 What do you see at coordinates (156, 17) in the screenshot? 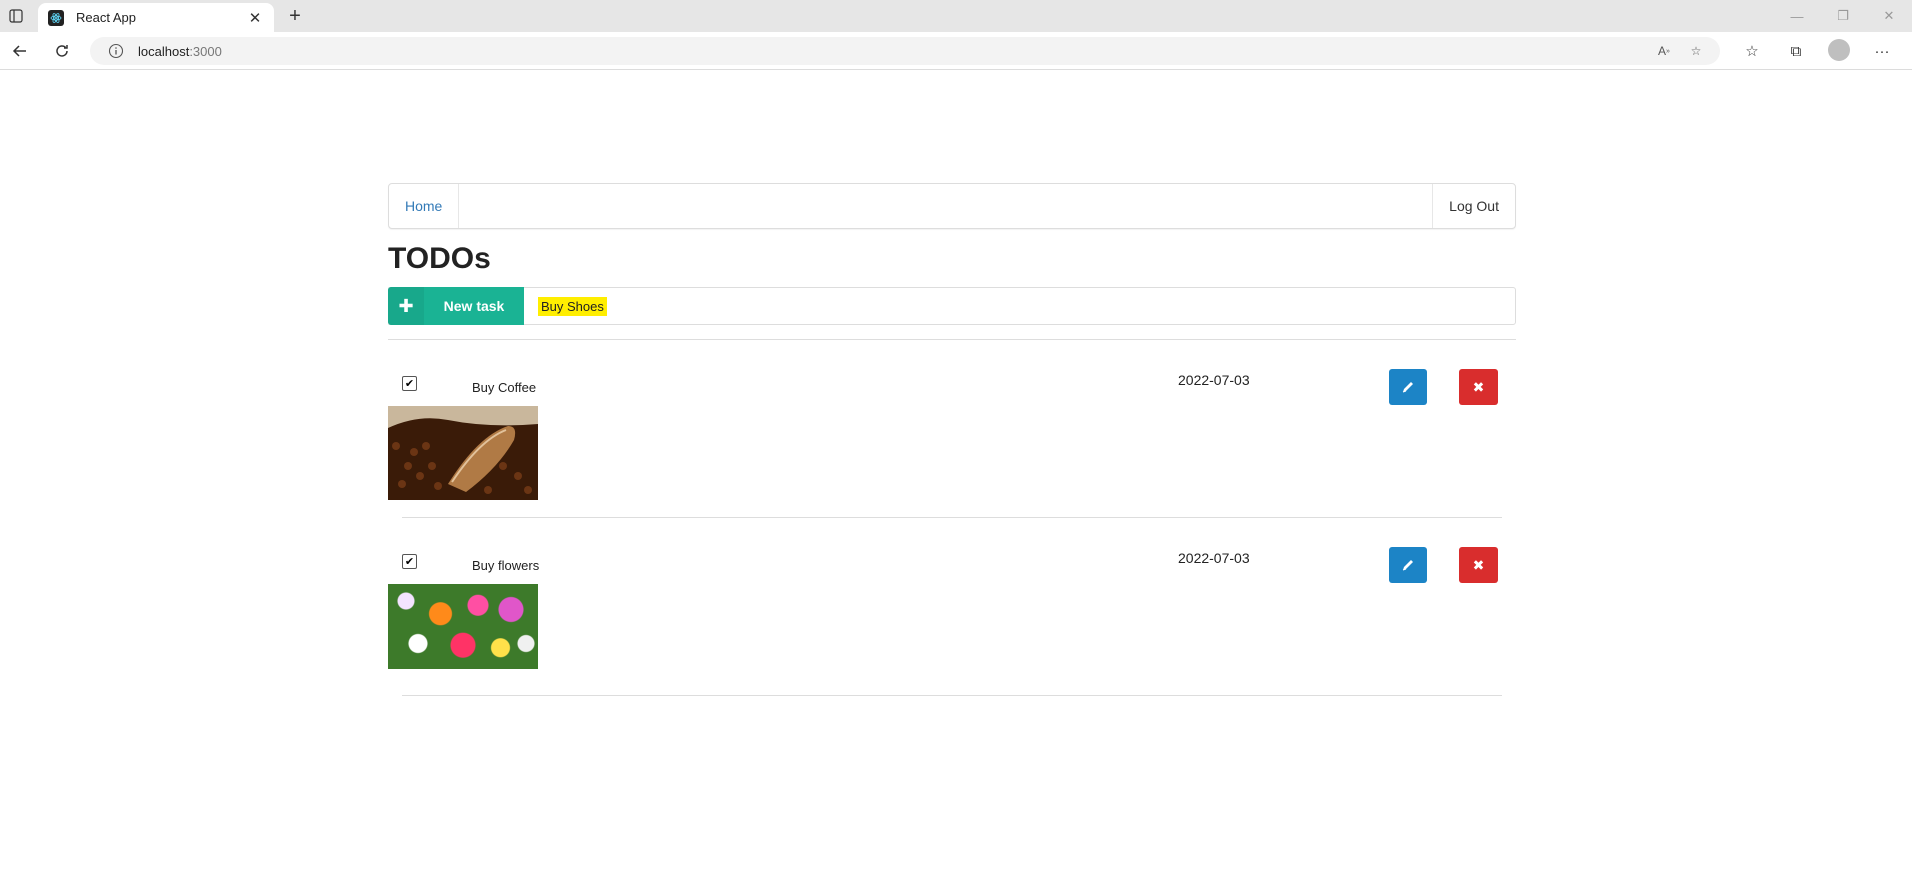
I see `browser-tab: React App ✕` at bounding box center [156, 17].